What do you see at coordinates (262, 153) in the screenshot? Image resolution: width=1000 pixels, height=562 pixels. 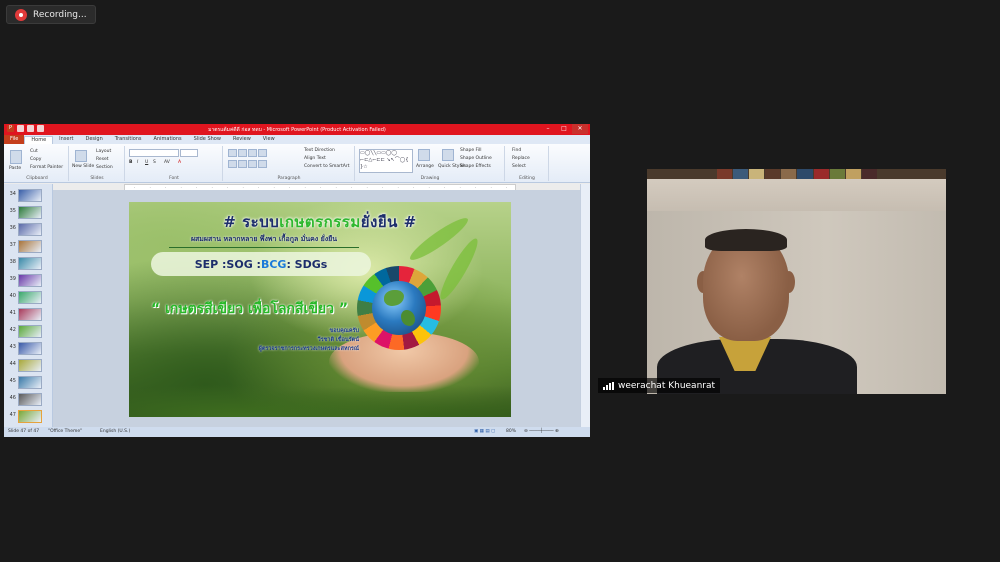 I see `increase-indent-icon` at bounding box center [262, 153].